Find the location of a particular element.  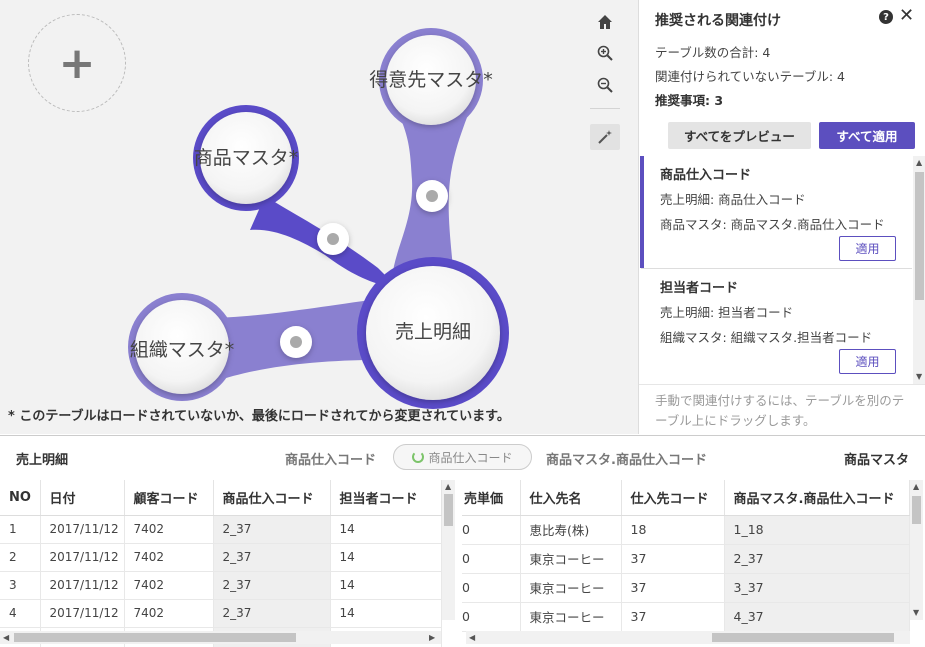

bubble-label-center: 売上明細 is located at coordinates (433, 332).